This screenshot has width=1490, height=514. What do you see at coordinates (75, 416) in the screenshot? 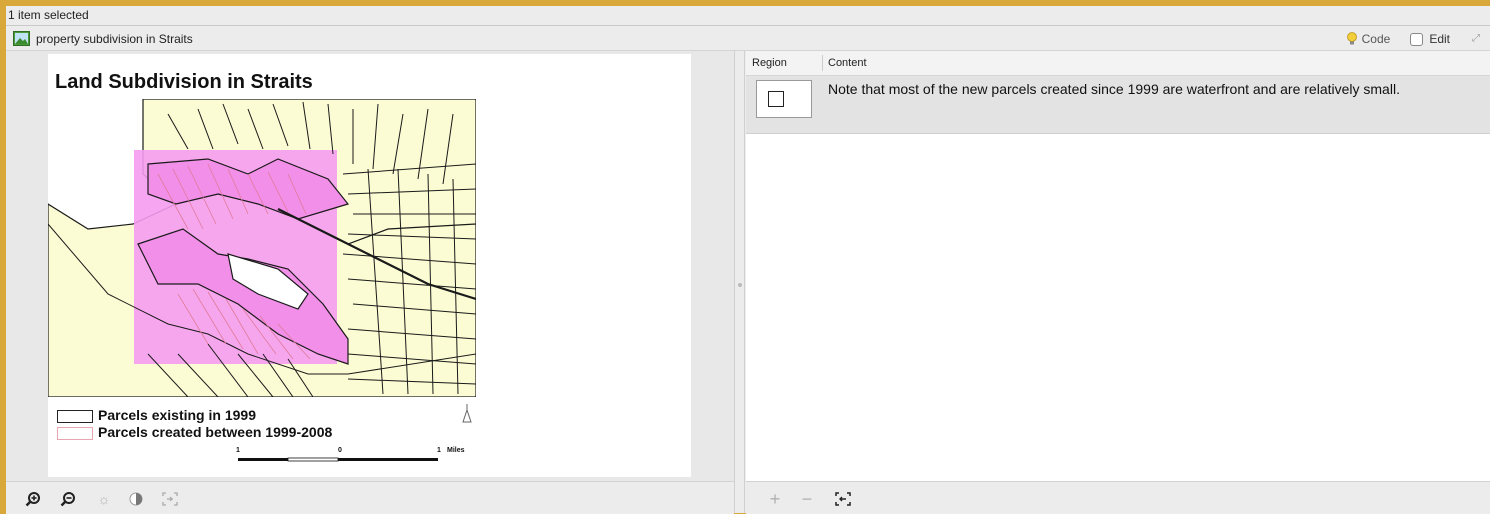
I see `legend-swatch-existing` at bounding box center [75, 416].